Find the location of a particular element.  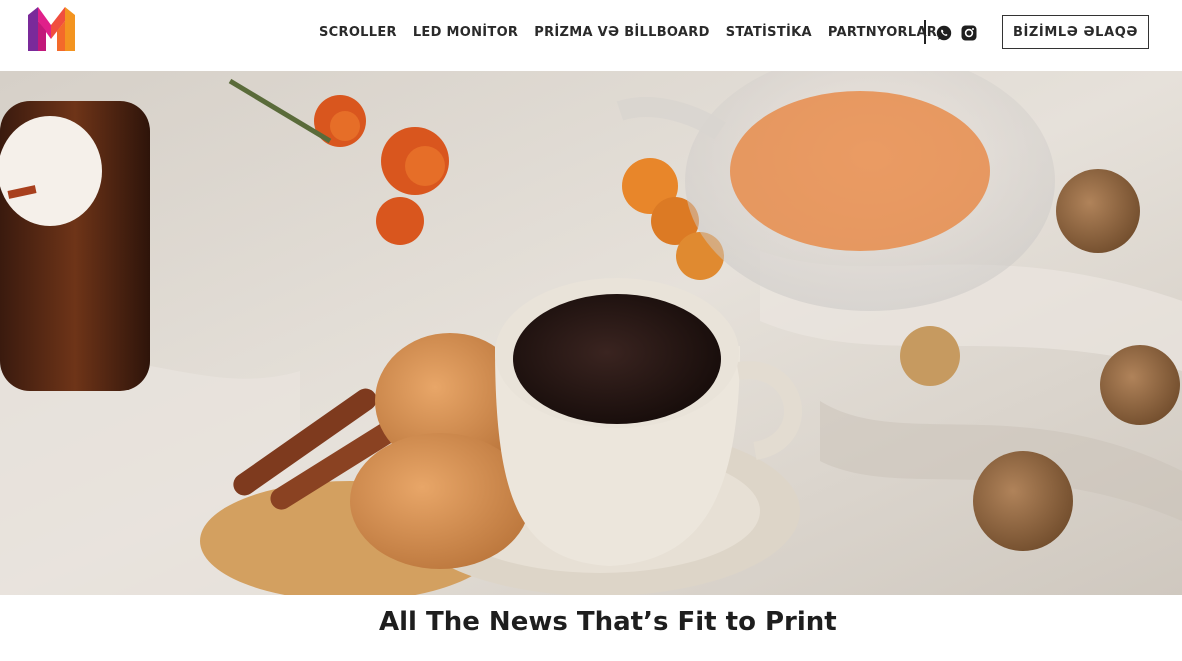

m-logo-icon is located at coordinates (51, 29).